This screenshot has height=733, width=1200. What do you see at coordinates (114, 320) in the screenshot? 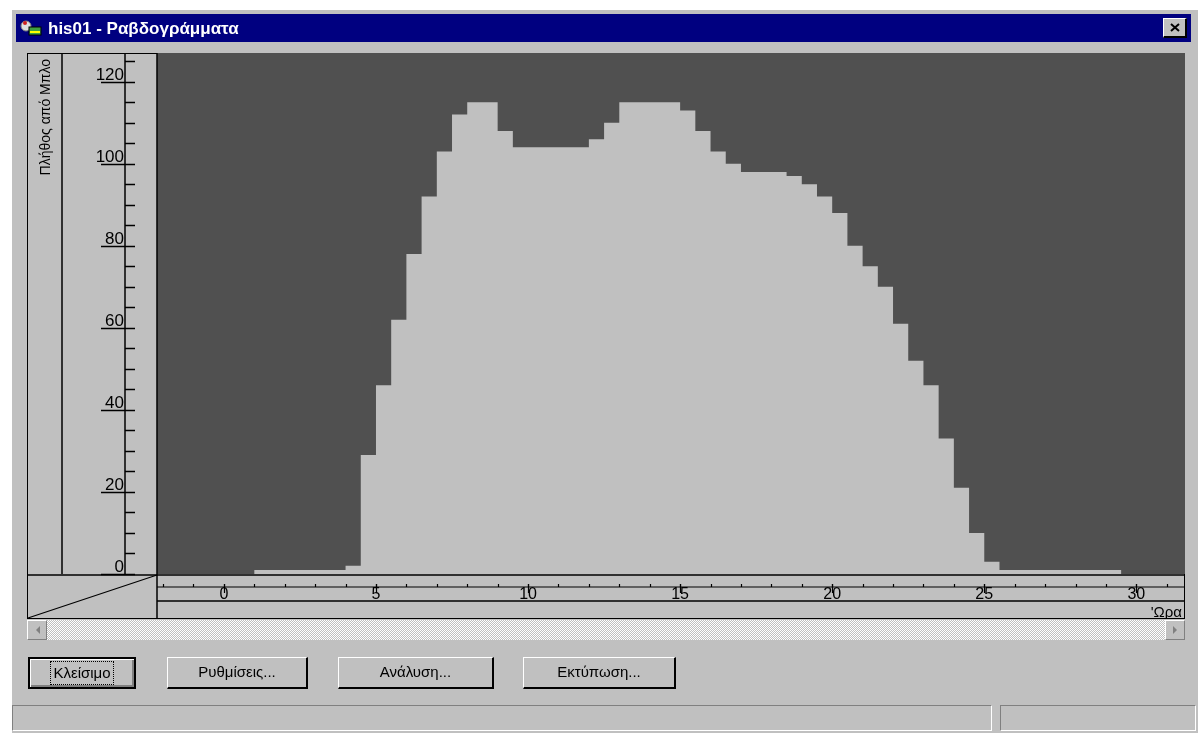
I see `axis-tick-label: 60` at bounding box center [114, 320].